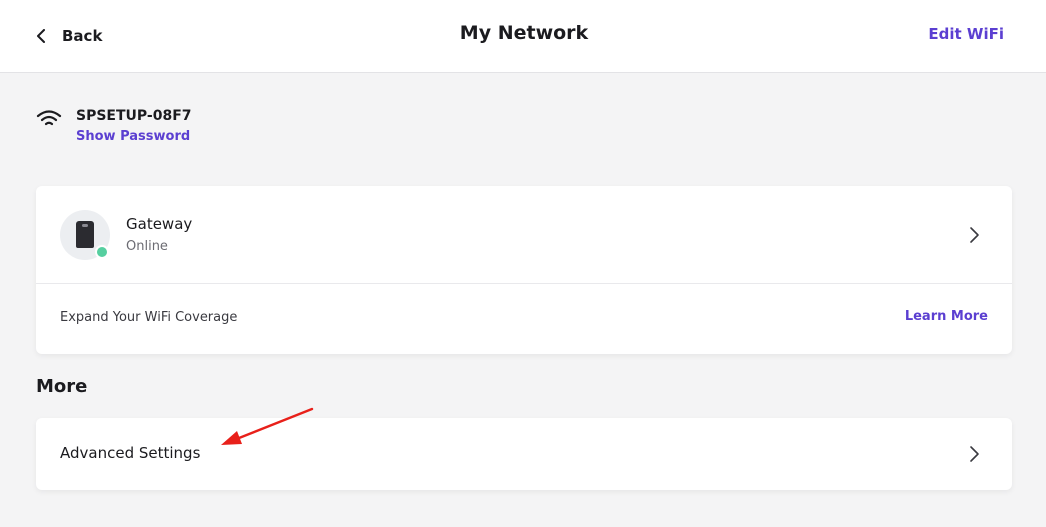 This screenshot has width=1046, height=527. I want to click on expand-coverage-label: Expand Your WiFi Coverage, so click(149, 317).